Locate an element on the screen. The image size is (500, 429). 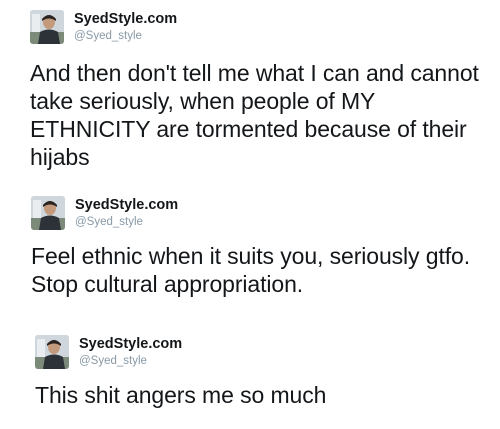
tweet-text: This shit angers me so much is located at coordinates (181, 395).